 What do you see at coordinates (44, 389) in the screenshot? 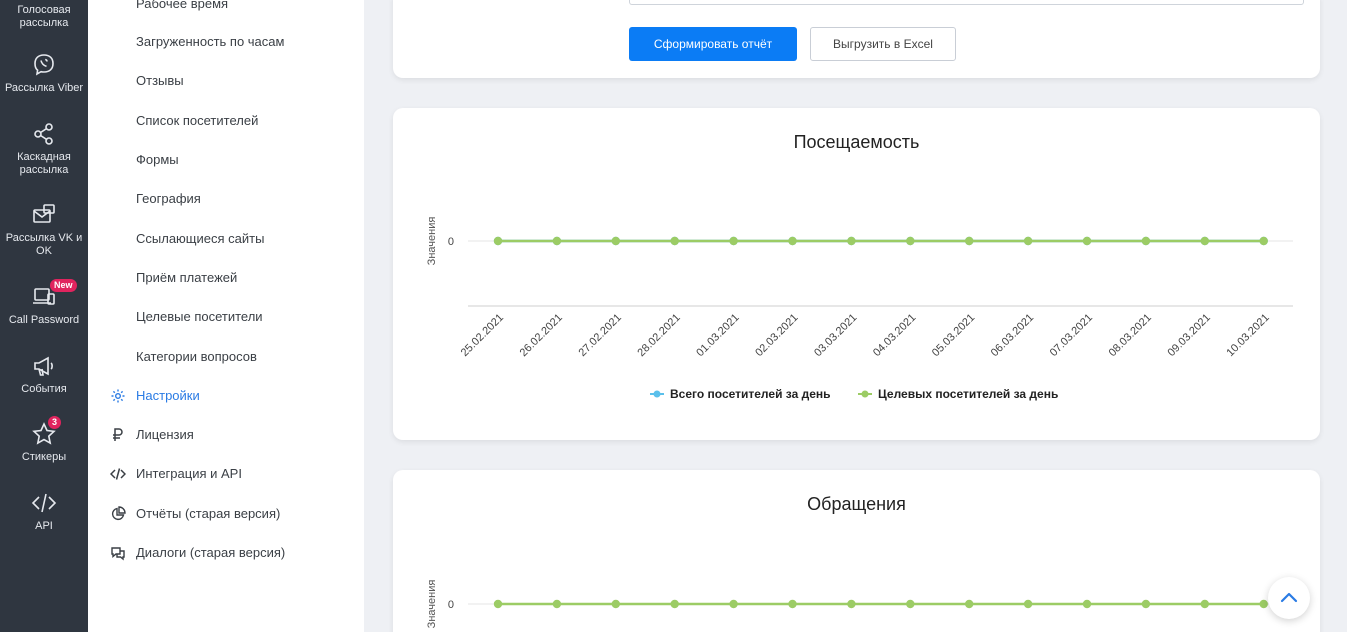
I see `rail-item-label: События` at bounding box center [44, 389].